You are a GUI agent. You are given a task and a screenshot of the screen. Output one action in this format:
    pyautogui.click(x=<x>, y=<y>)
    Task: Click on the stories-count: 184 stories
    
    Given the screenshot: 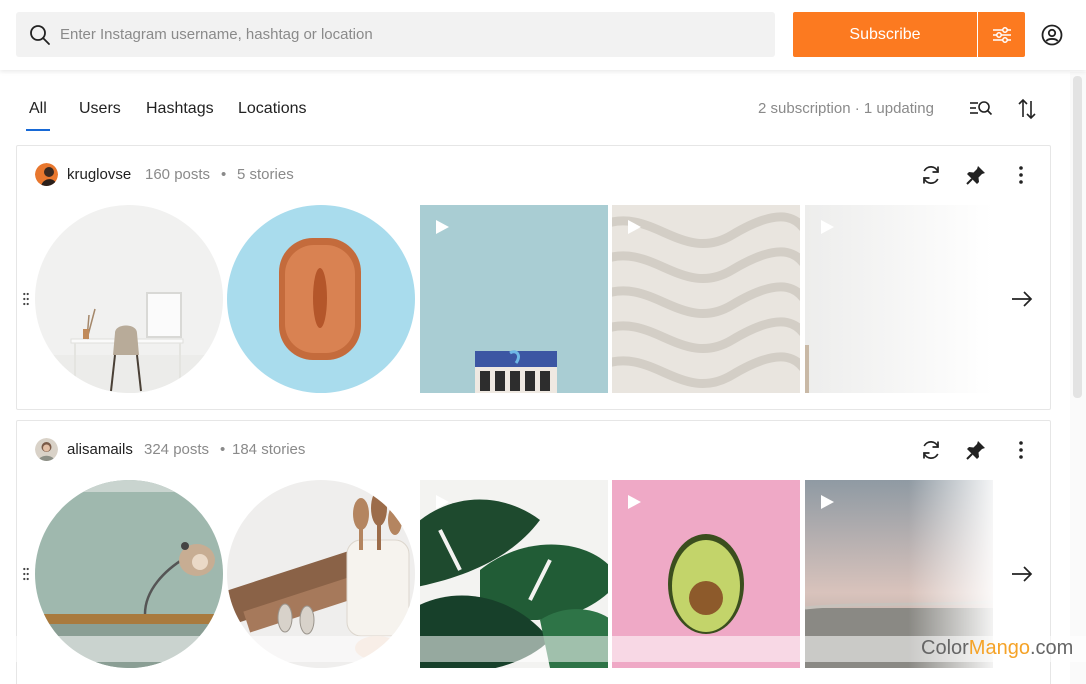 What is the action you would take?
    pyautogui.click(x=269, y=449)
    